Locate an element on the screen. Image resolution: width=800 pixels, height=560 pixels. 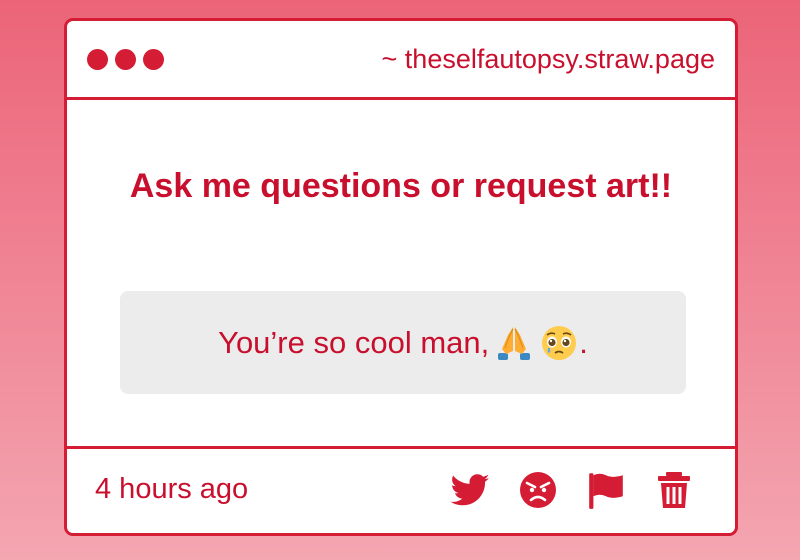
flag-icon is located at coordinates (606, 491).